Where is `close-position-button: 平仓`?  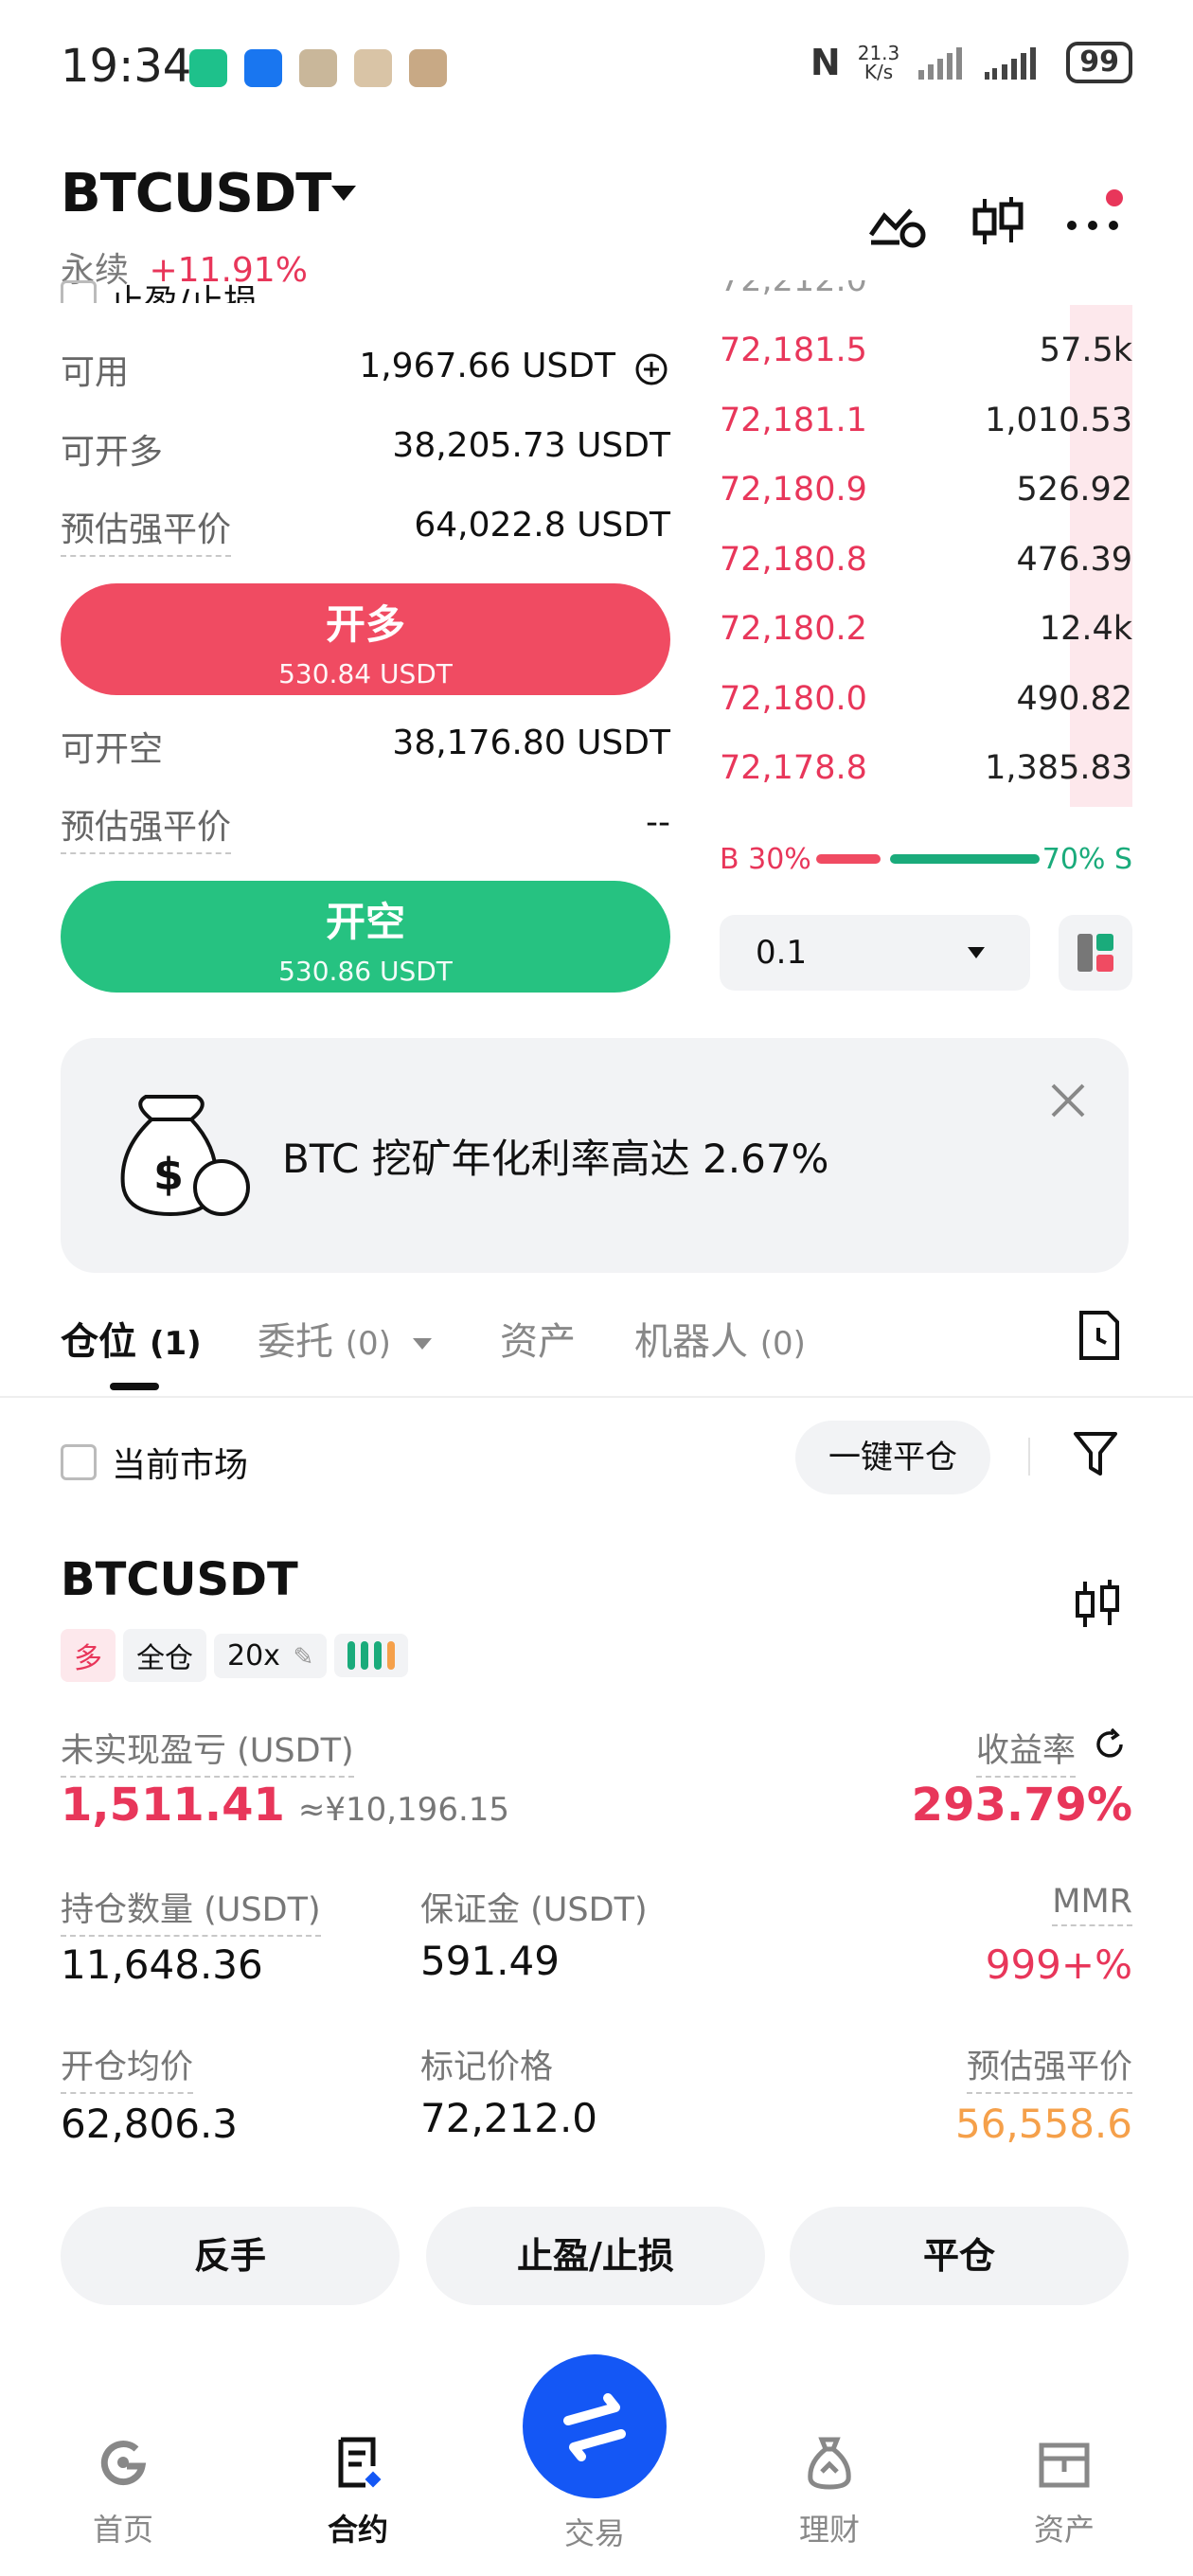
close-position-button: 平仓 is located at coordinates (959, 2256).